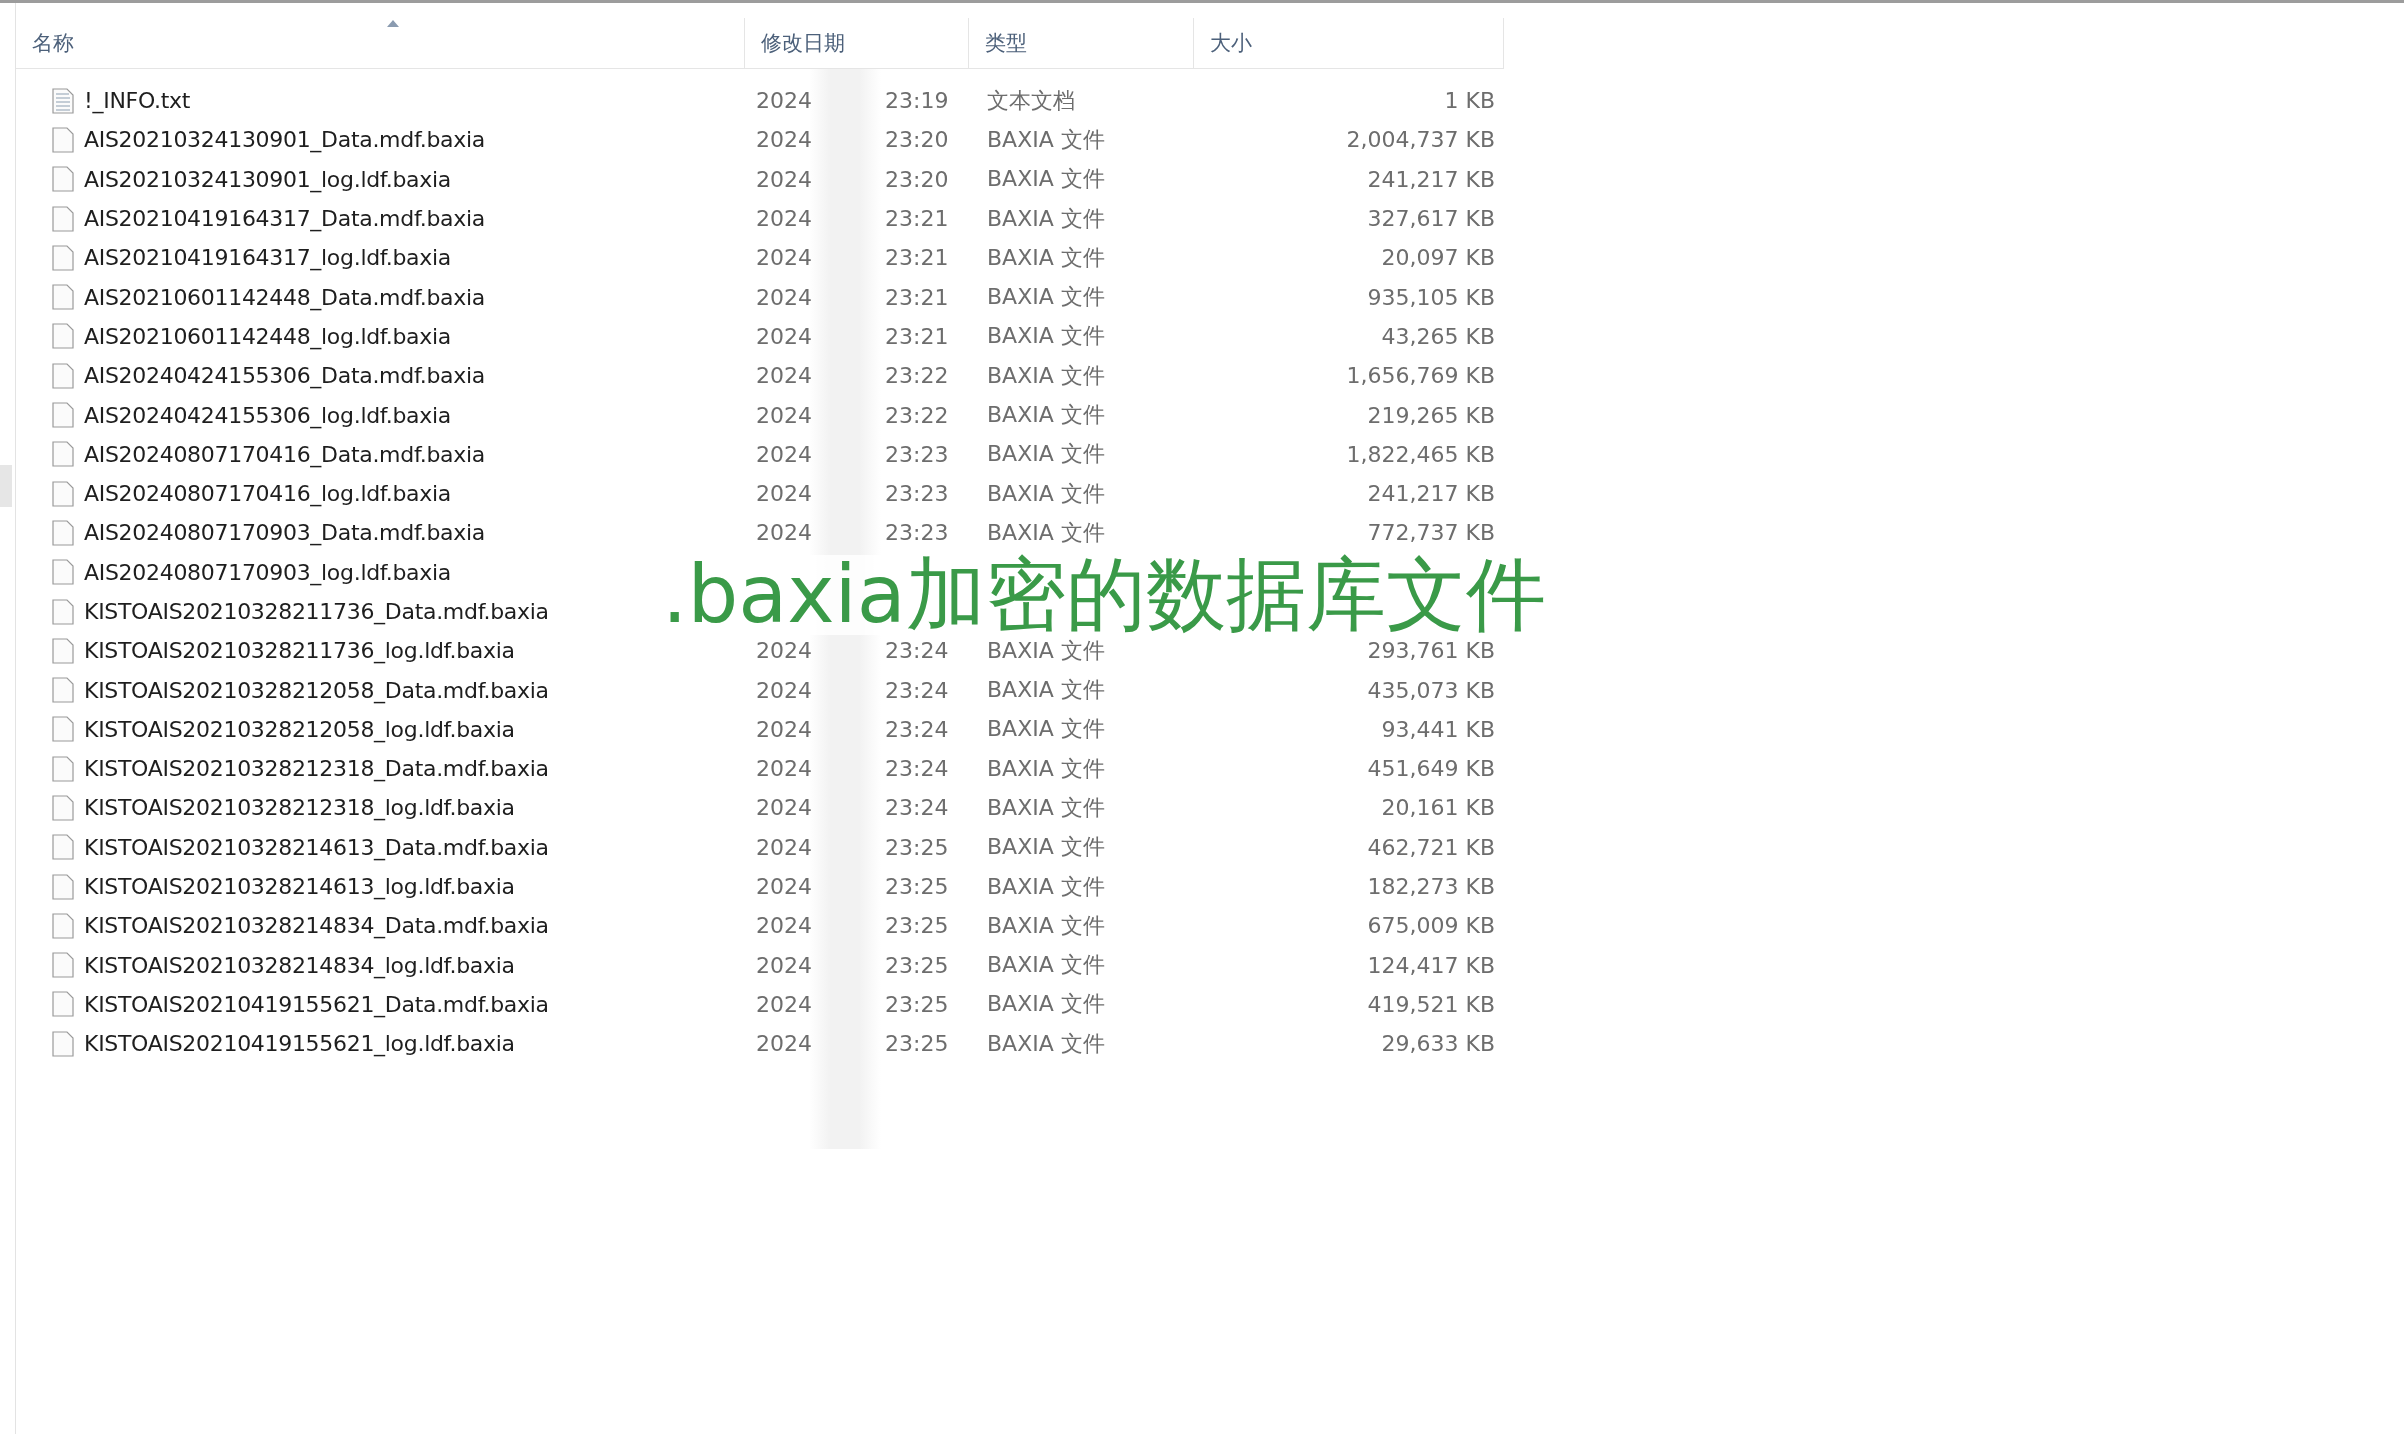 Image resolution: width=2404 pixels, height=1434 pixels. What do you see at coordinates (393, 23) in the screenshot?
I see `sort-arrow-icon` at bounding box center [393, 23].